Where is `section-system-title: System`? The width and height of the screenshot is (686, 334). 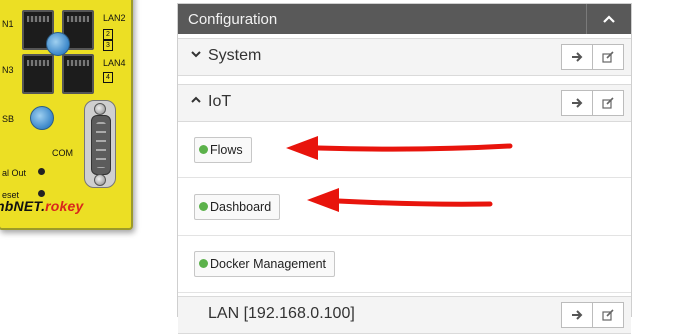 section-system-title: System is located at coordinates (225, 56).